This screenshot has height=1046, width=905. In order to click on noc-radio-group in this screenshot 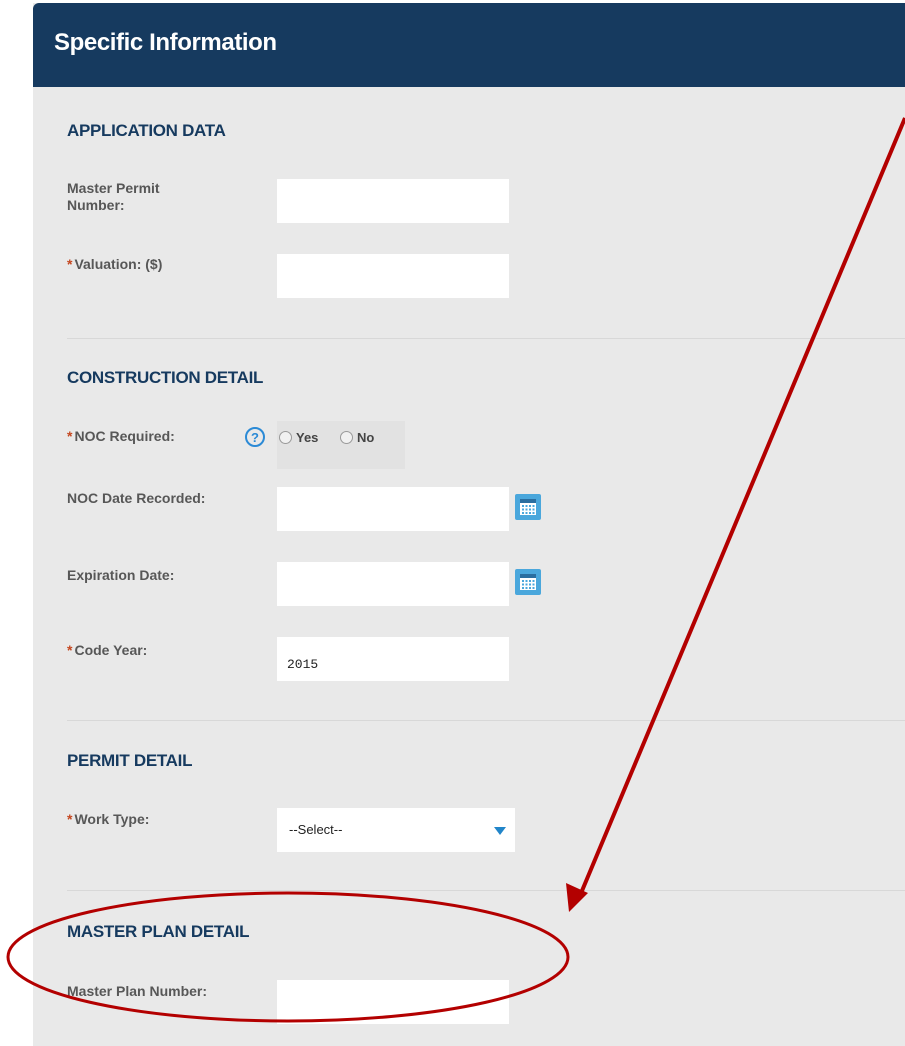, I will do `click(341, 445)`.